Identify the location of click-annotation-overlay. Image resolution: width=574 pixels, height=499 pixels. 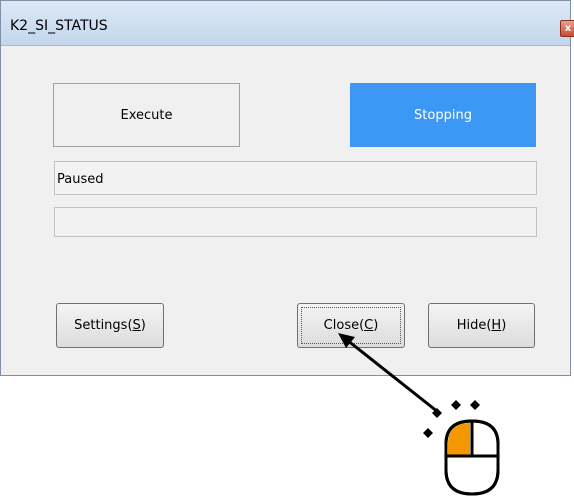
(419, 414).